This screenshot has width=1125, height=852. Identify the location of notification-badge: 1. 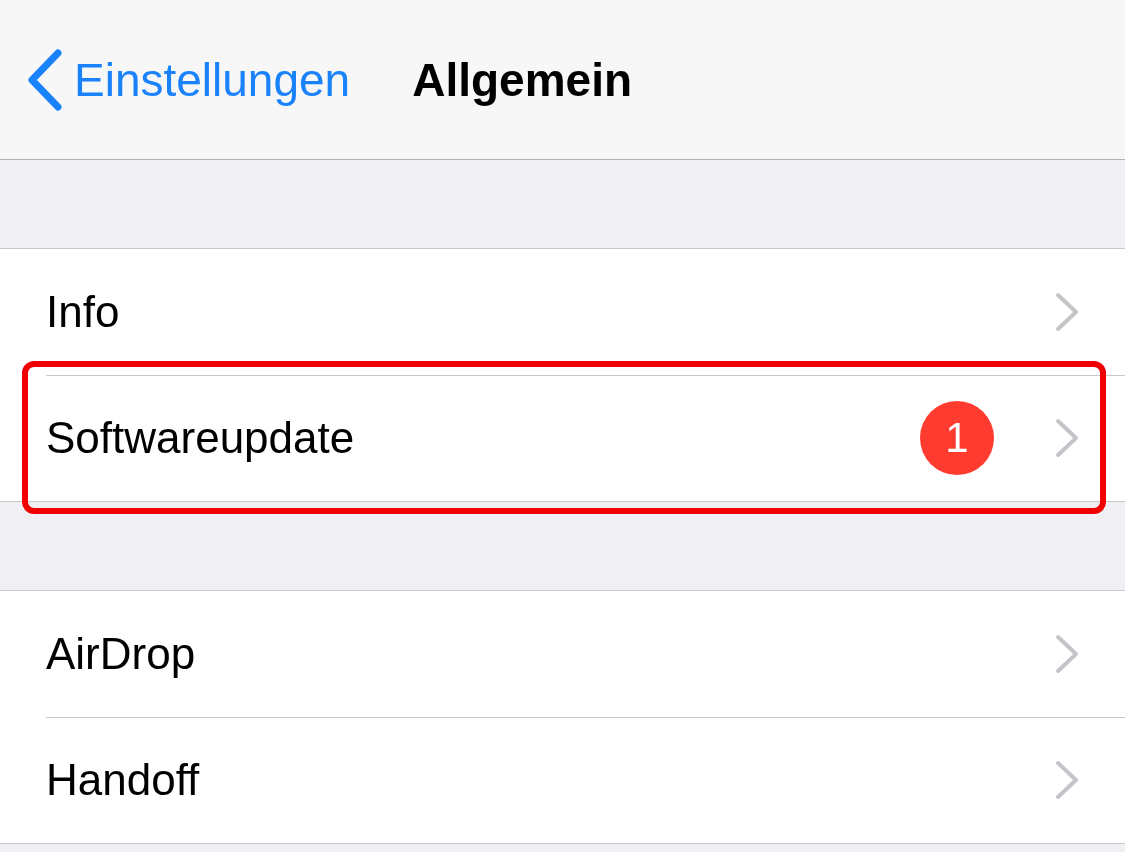
(957, 438).